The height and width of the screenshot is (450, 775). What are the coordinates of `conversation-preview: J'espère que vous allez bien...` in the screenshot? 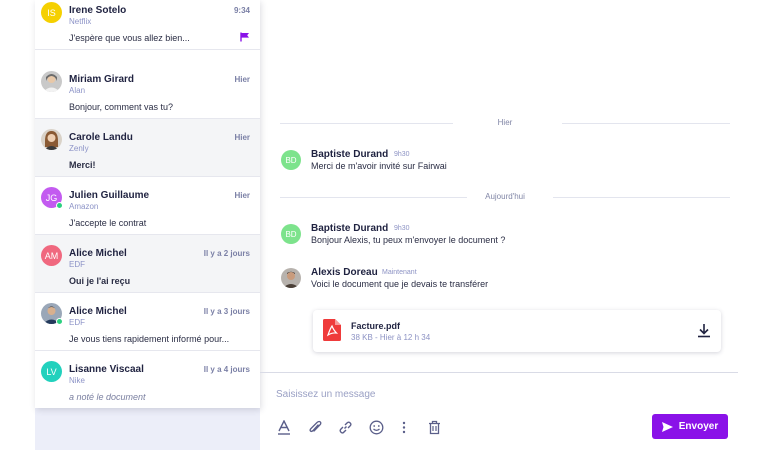 It's located at (129, 38).